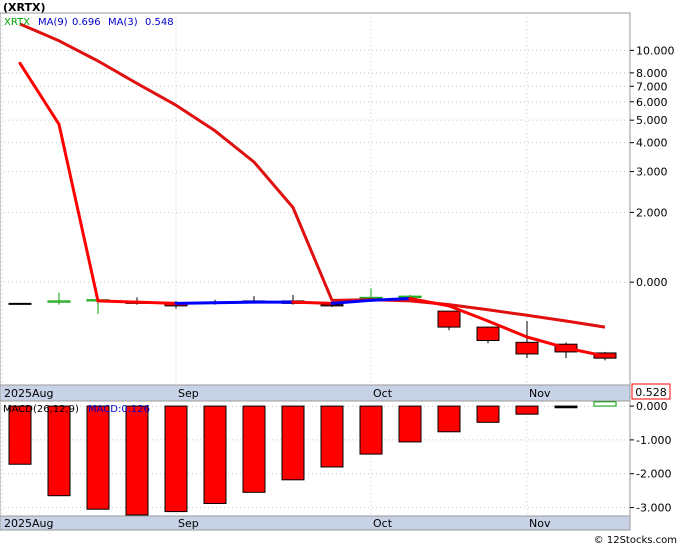  Describe the element at coordinates (188, 523) in the screenshot. I see `macd-date-label: Sep` at that location.